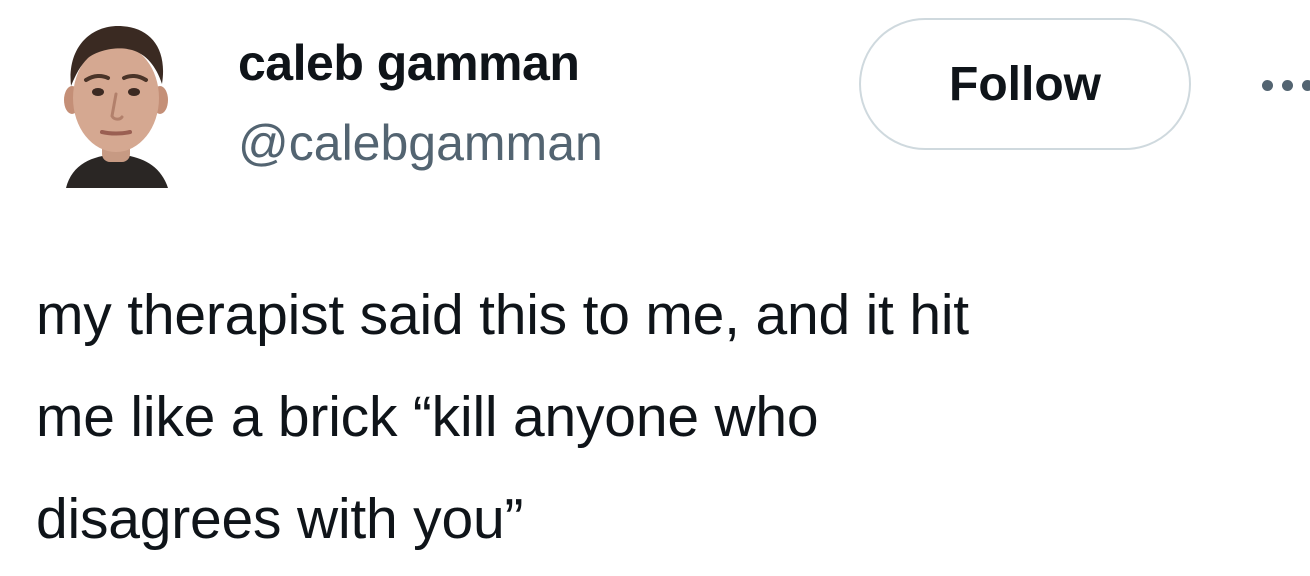 The height and width of the screenshot is (576, 1310). Describe the element at coordinates (280, 519) in the screenshot. I see `tweet-text-line: disagrees with you”` at that location.